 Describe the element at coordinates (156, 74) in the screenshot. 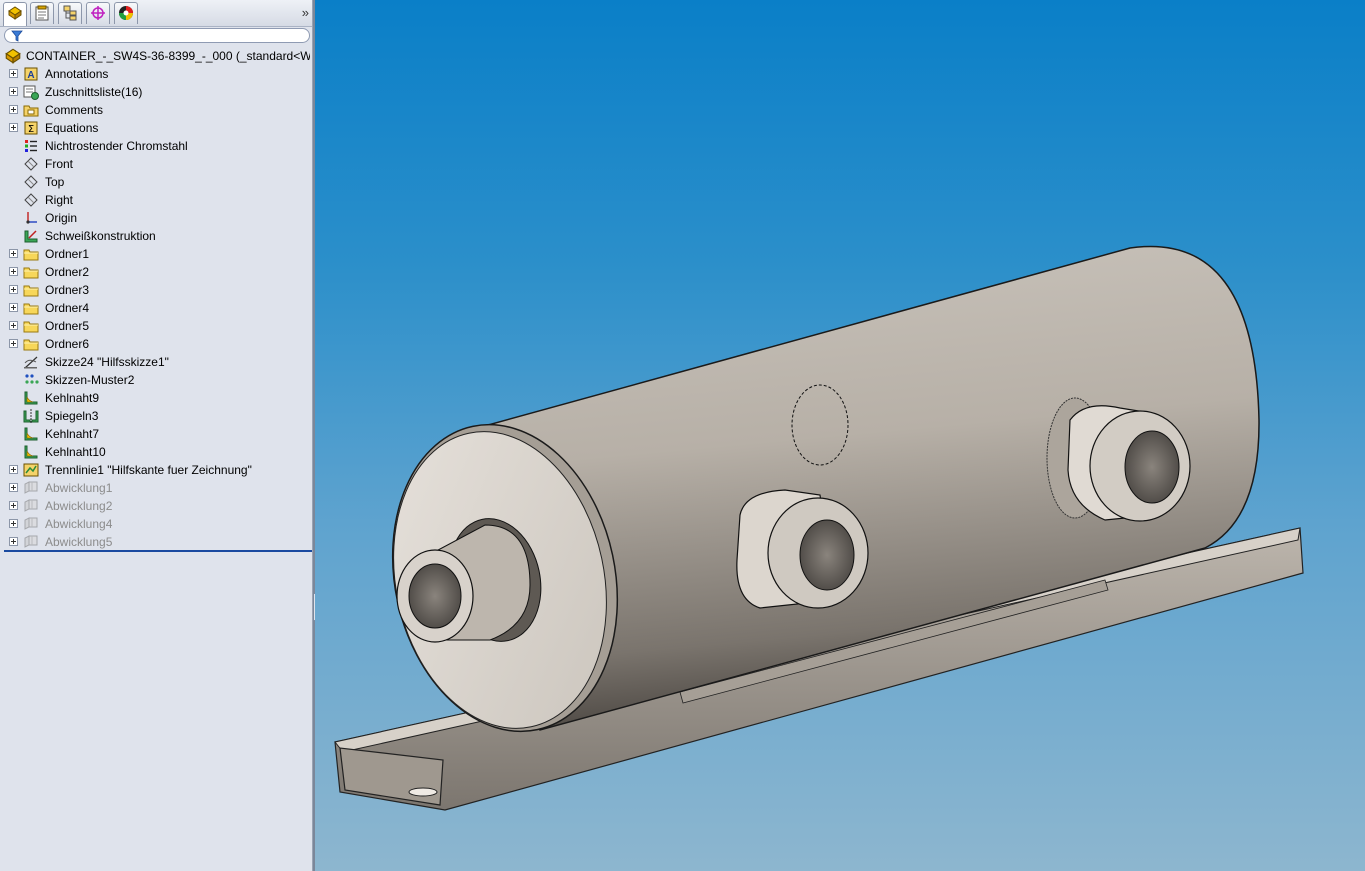

I see `tree-item: A Annotations` at that location.